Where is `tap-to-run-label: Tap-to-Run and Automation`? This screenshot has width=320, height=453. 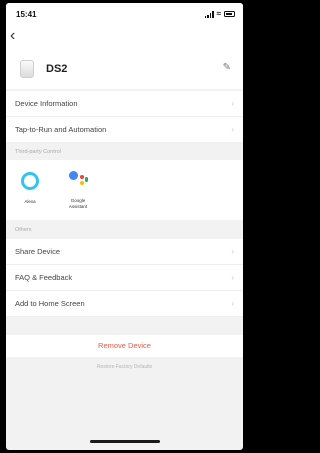 tap-to-run-label: Tap-to-Run and Automation is located at coordinates (61, 129).